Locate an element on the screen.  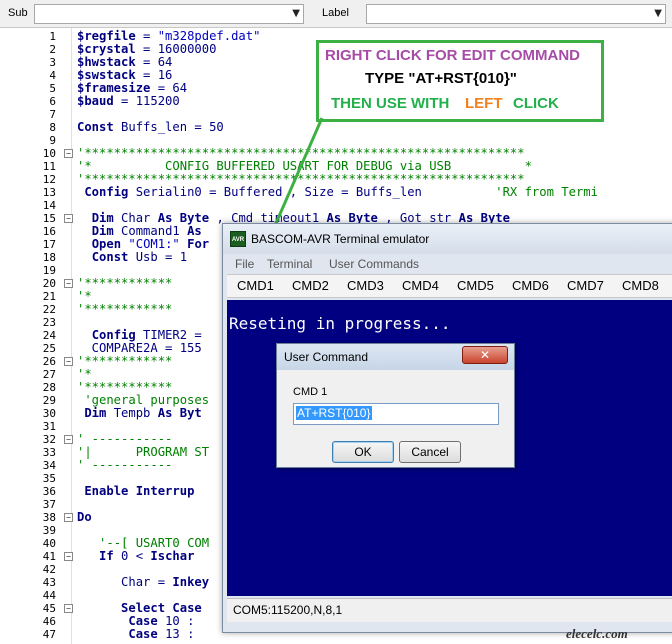
code-line: Do is located at coordinates (84, 517).